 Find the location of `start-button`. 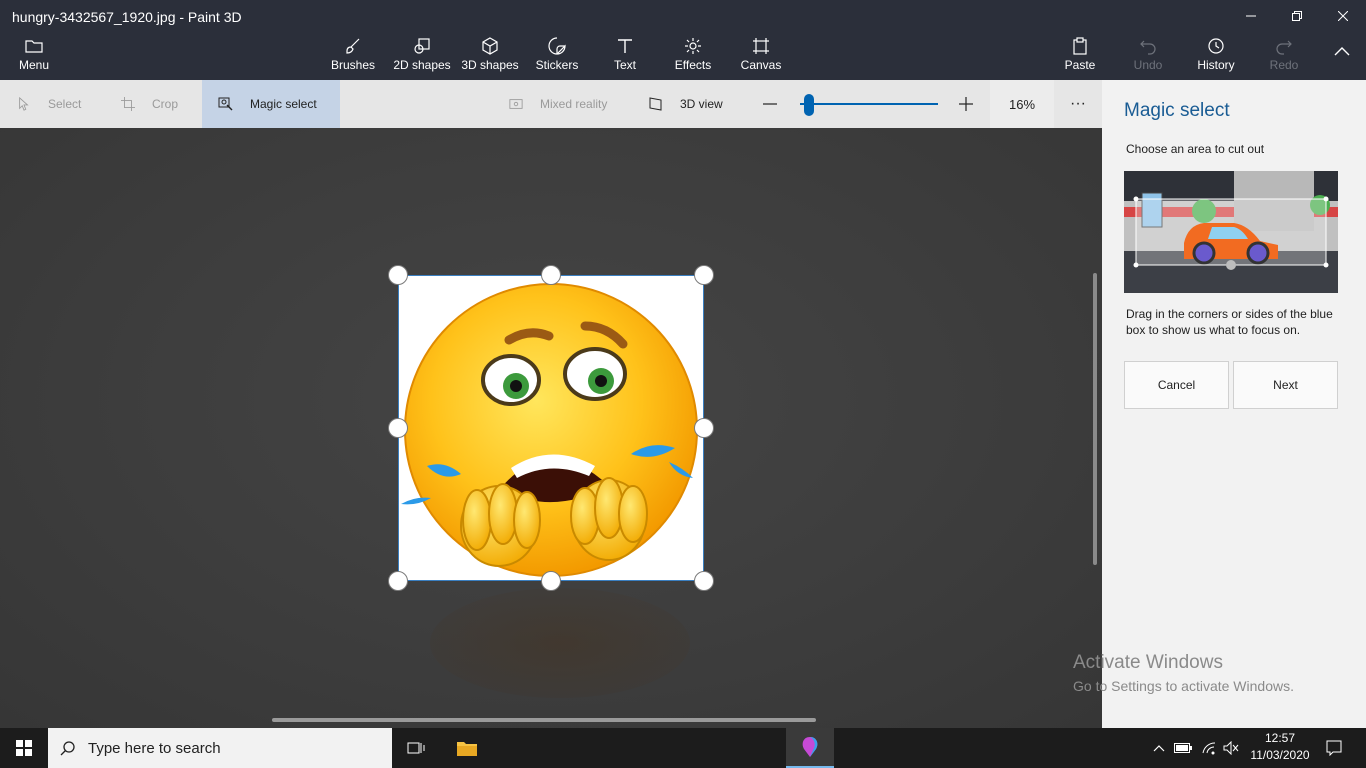

start-button is located at coordinates (24, 748).